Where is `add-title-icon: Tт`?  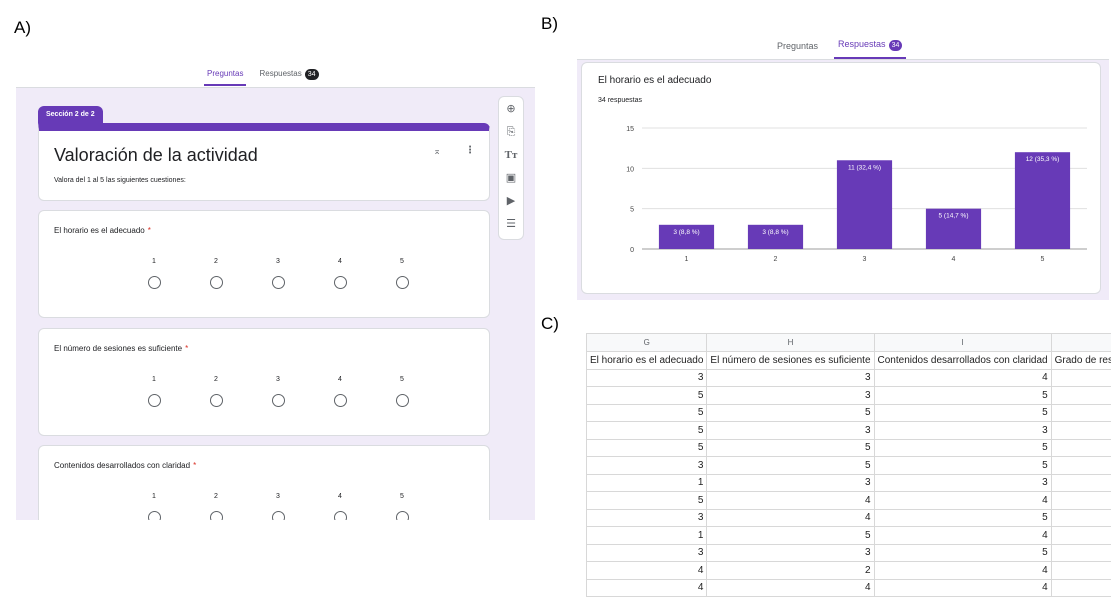
add-title-icon: Tт is located at coordinates (511, 155).